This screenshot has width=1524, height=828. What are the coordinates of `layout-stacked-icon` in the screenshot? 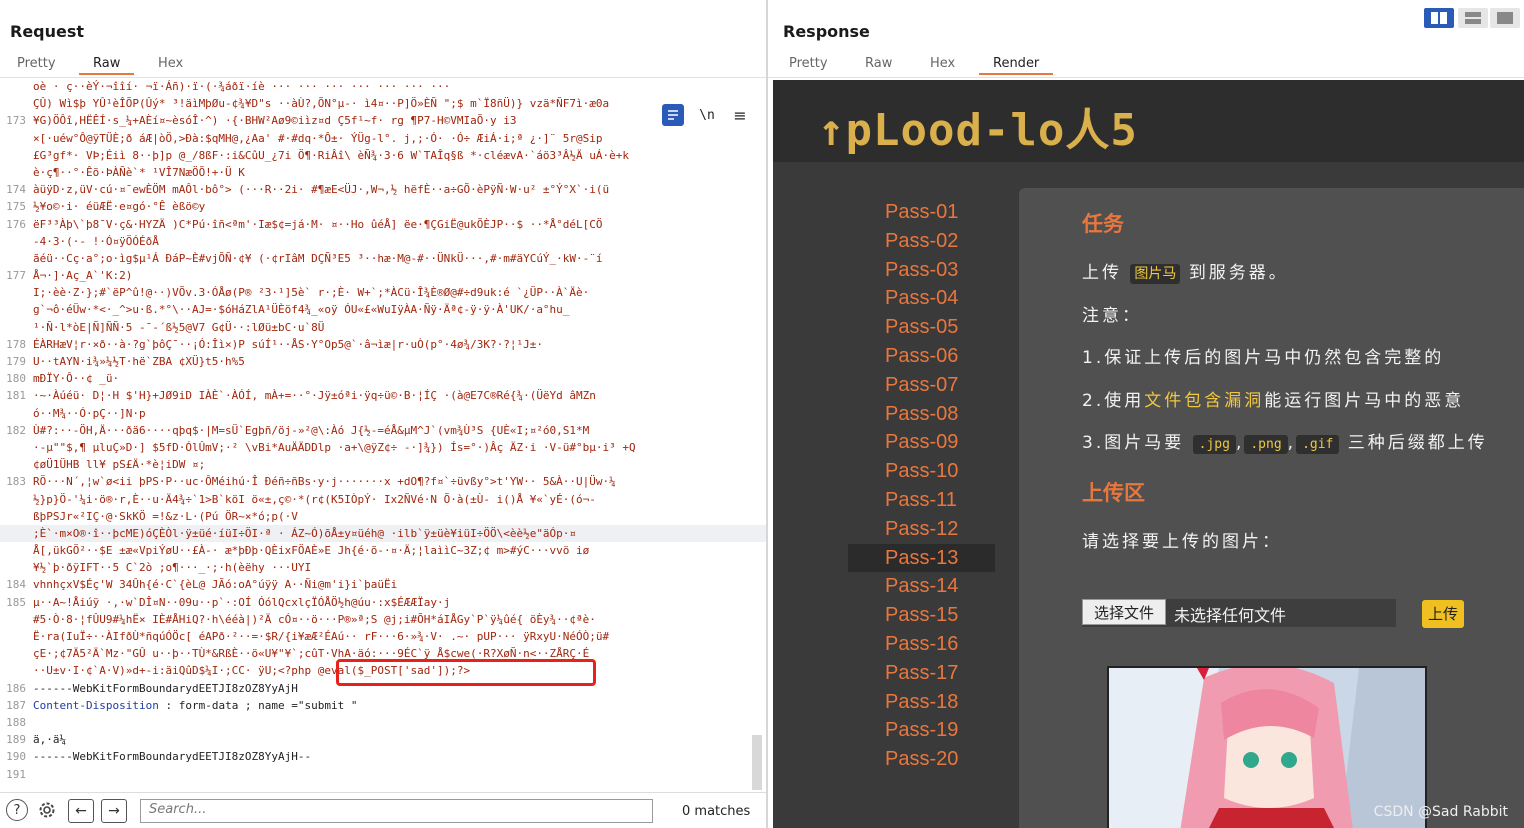 It's located at (1473, 18).